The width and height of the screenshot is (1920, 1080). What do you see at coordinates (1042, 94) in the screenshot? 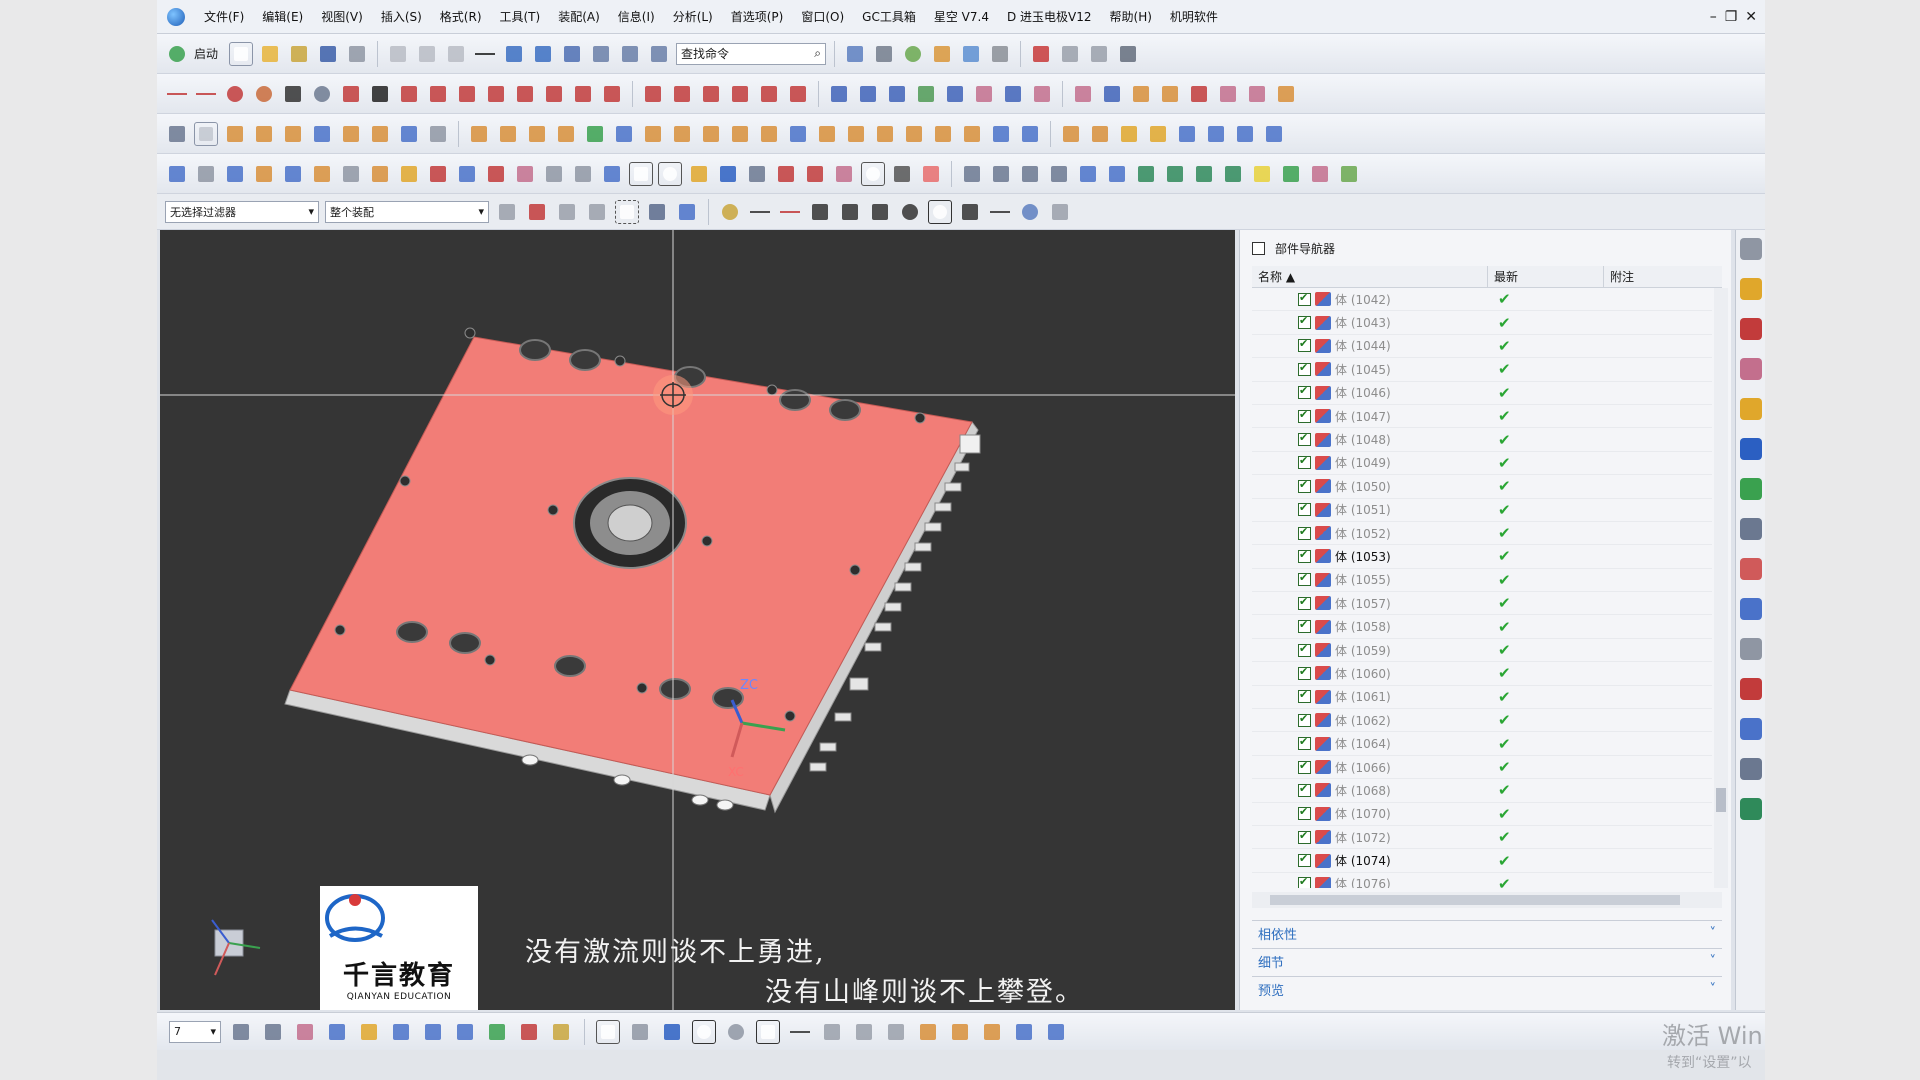
I see `offset-surface-icon` at bounding box center [1042, 94].